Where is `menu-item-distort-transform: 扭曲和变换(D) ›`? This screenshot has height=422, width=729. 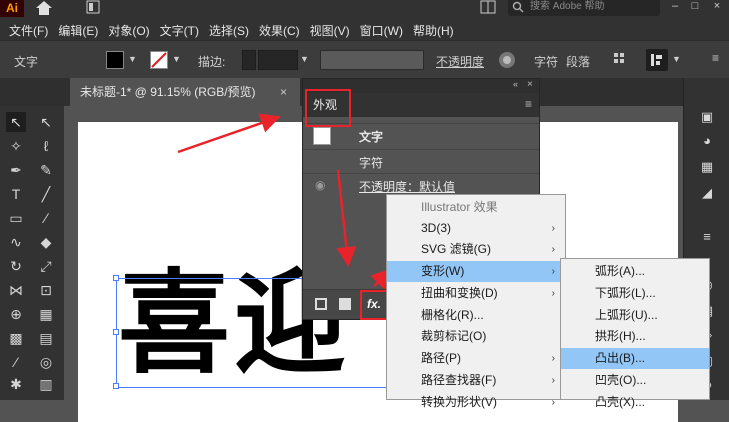
menu-item-distort-transform: 扭曲和变换(D) › is located at coordinates (476, 293).